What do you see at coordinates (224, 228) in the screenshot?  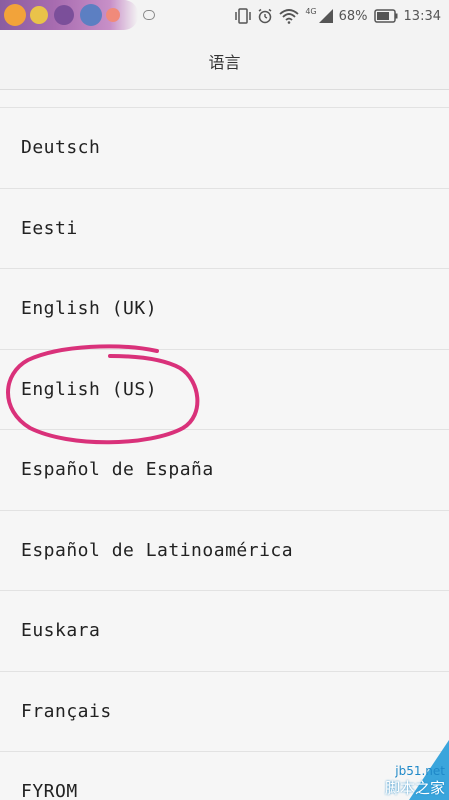 I see `language-item-eesti: Eesti` at bounding box center [224, 228].